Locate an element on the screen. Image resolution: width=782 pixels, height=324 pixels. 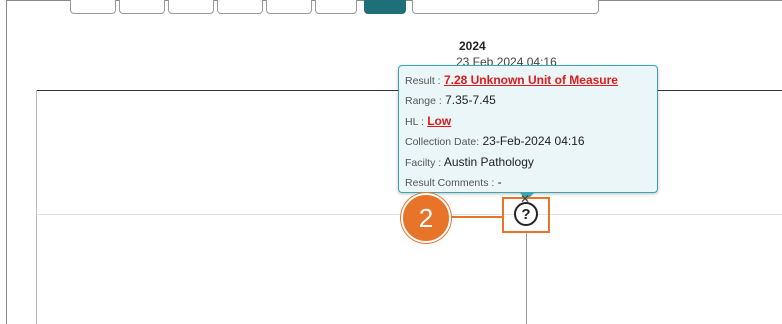
tooltip-facility-value: Austin Pathology is located at coordinates (488, 161).